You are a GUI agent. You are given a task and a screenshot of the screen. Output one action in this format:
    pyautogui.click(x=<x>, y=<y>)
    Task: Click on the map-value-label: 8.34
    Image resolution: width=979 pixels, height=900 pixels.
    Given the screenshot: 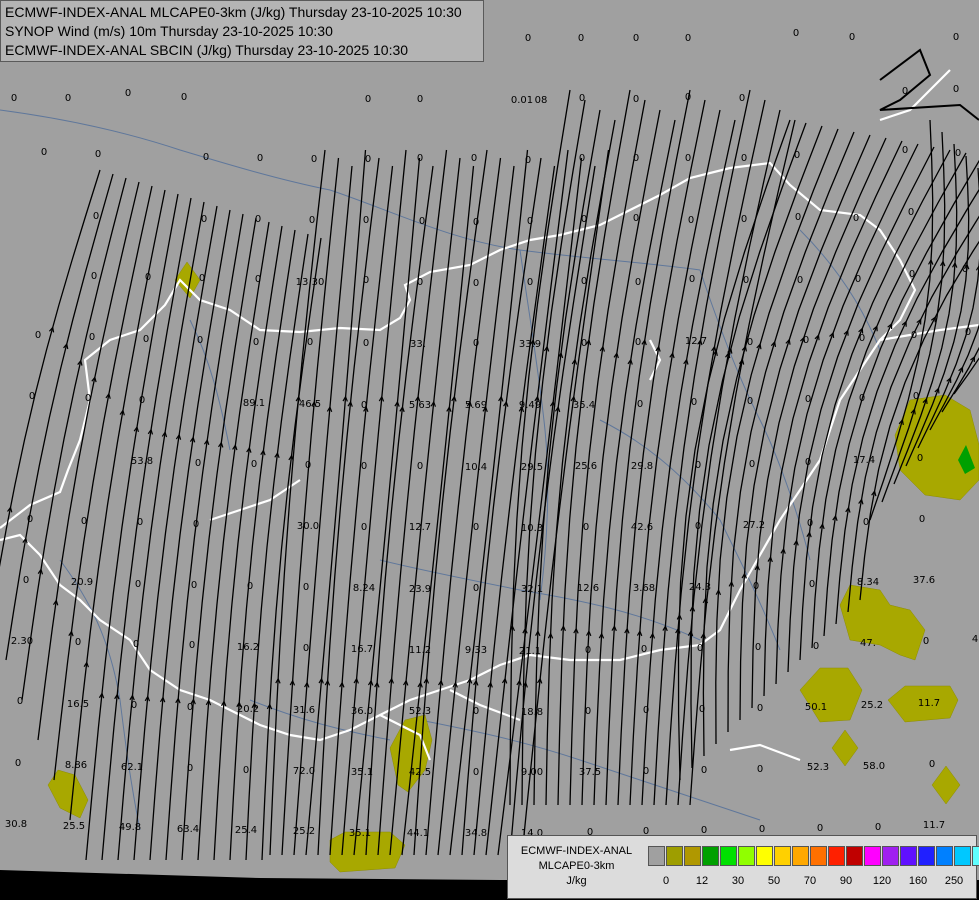 What is the action you would take?
    pyautogui.click(x=868, y=582)
    